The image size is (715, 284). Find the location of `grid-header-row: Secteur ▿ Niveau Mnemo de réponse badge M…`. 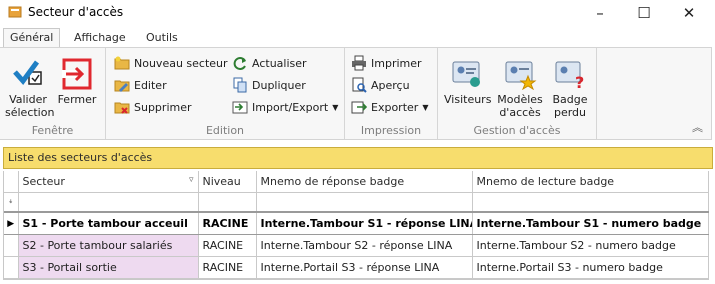

grid-header-row: Secteur ▿ Niveau Mnemo de réponse badge M… is located at coordinates (356, 182).